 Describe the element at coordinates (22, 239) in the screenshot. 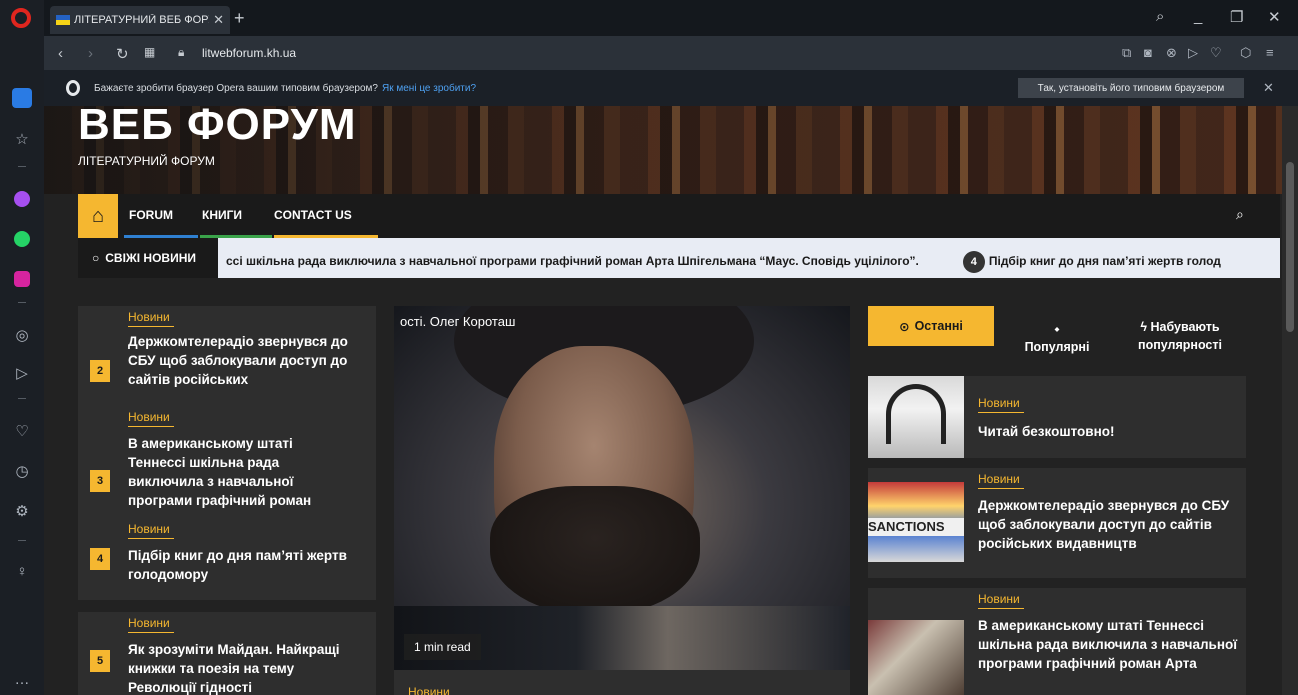

I see `whatsapp-icon` at that location.